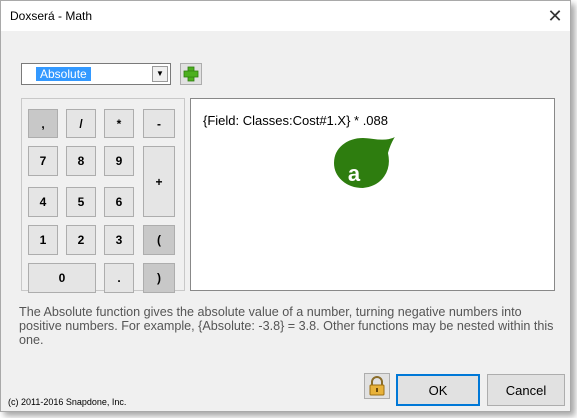  What do you see at coordinates (285, 16) in the screenshot?
I see `title-bar: Doxserá - Math ✕` at bounding box center [285, 16].